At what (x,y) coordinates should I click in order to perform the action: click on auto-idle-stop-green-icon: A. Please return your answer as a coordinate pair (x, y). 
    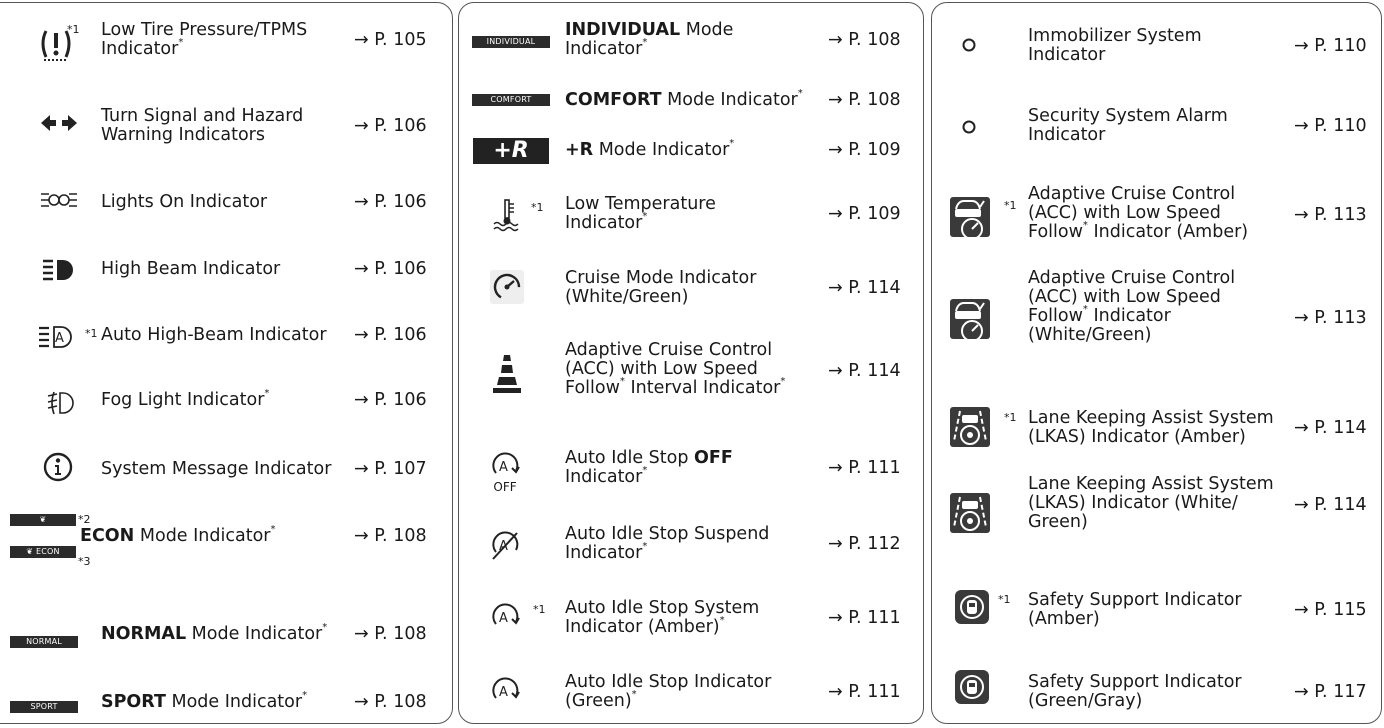
    Looking at the image, I should click on (505, 691).